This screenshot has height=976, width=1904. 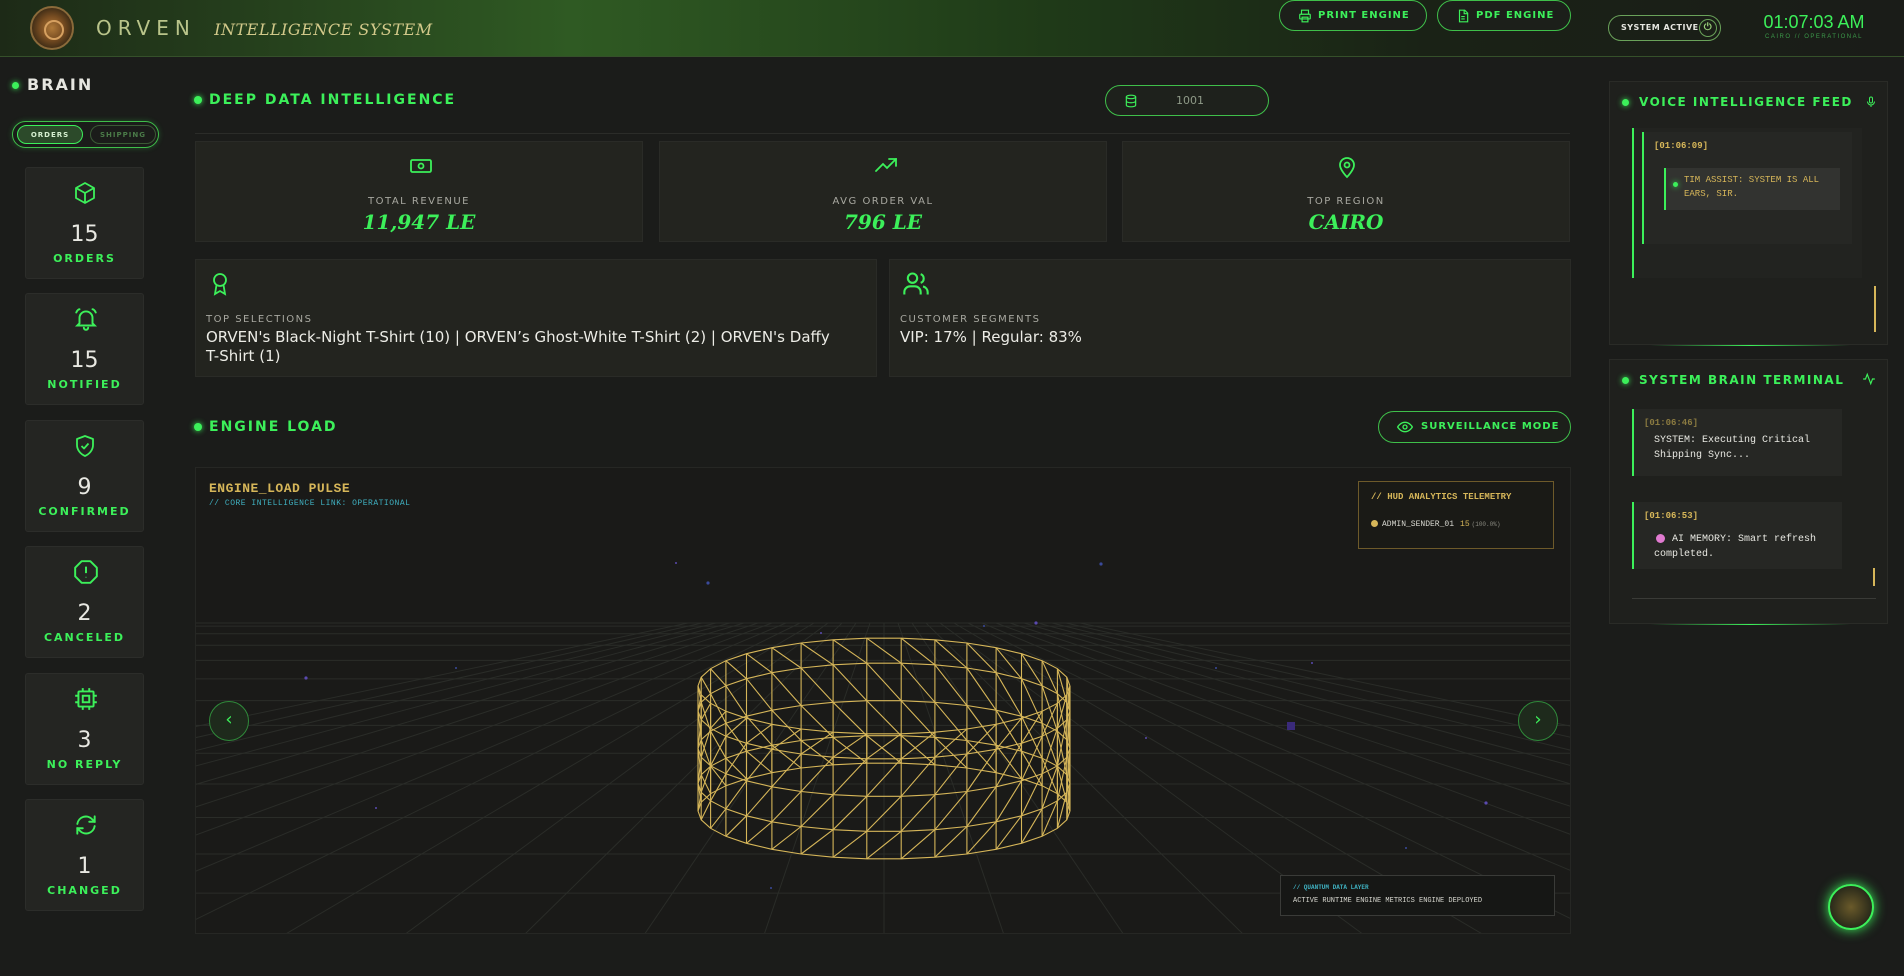 What do you see at coordinates (419, 201) in the screenshot?
I see `kpi-label: TOTAL REVENUE` at bounding box center [419, 201].